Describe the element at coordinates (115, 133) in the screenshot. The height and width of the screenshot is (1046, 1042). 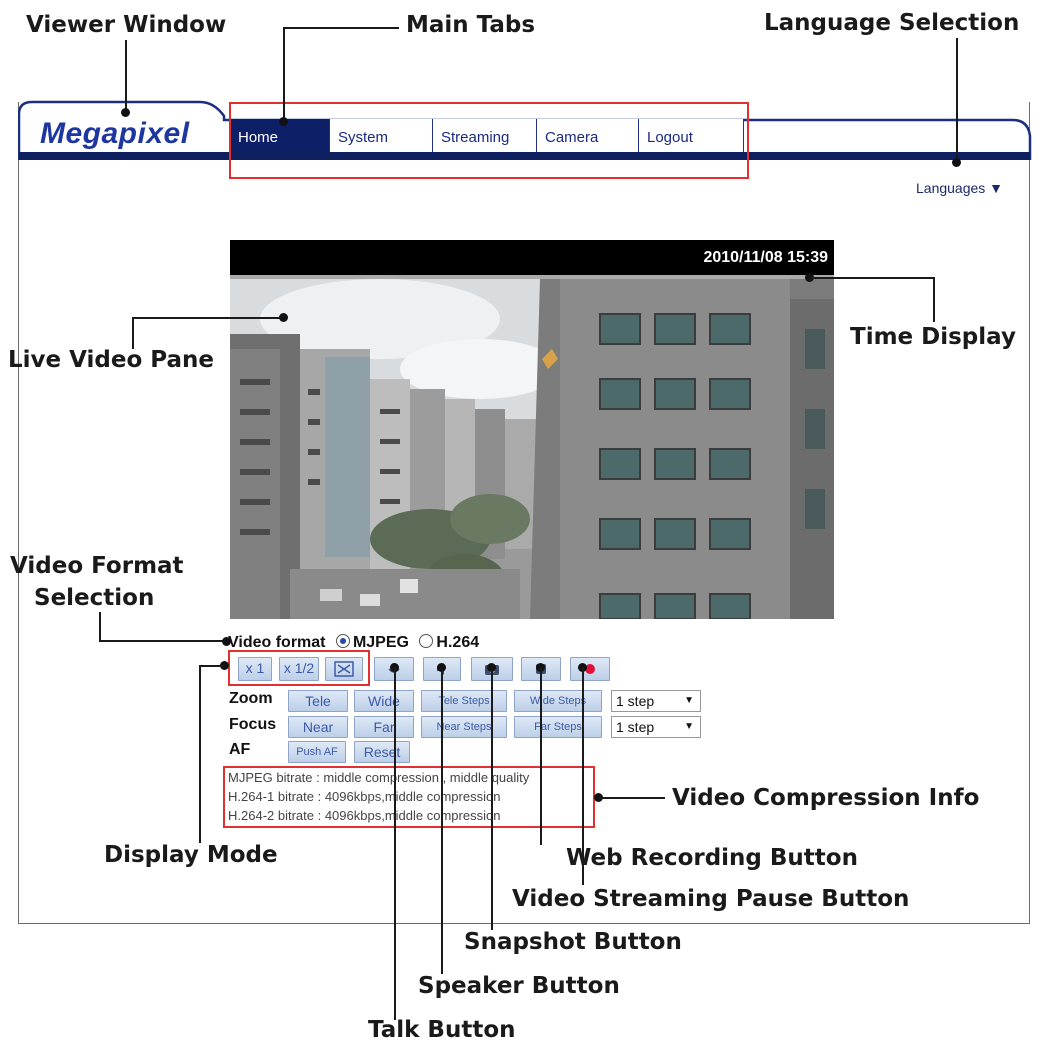
I see `app-logo: Megapixel` at that location.